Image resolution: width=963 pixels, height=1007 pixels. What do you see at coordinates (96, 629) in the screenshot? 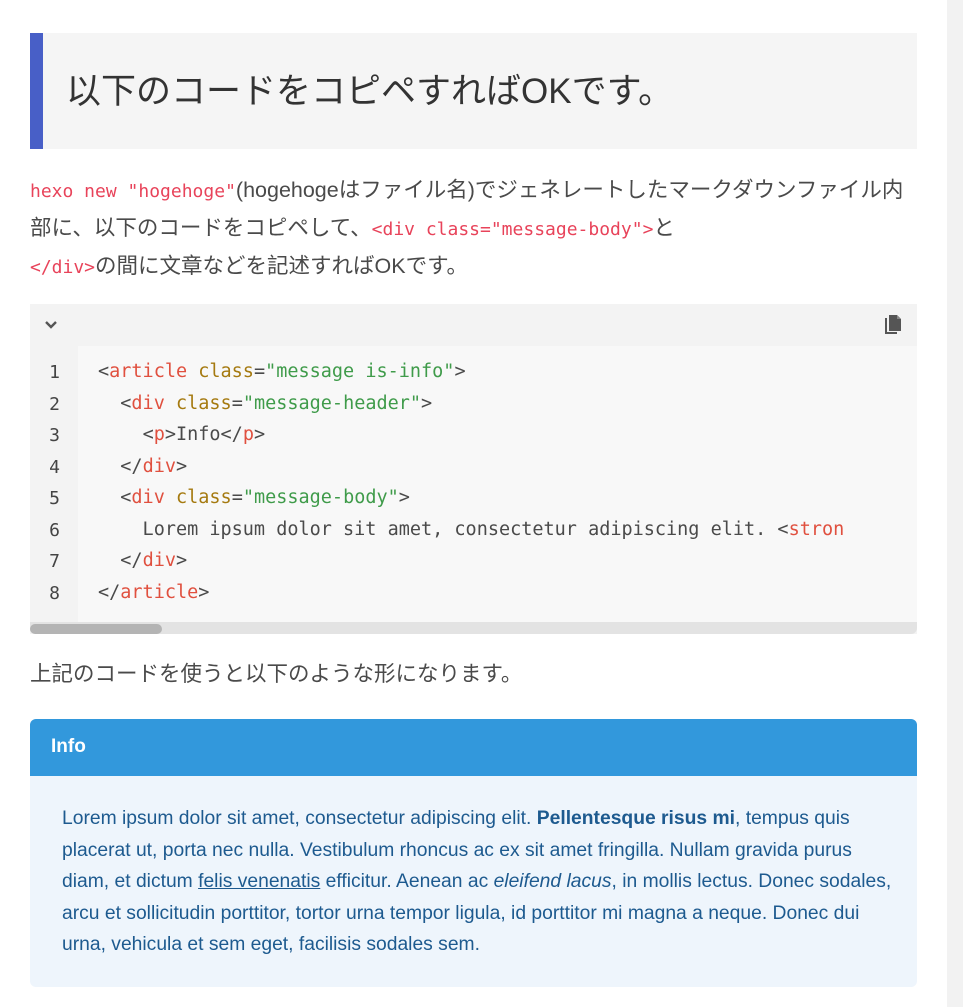
I see `scrollbar-thumb` at bounding box center [96, 629].